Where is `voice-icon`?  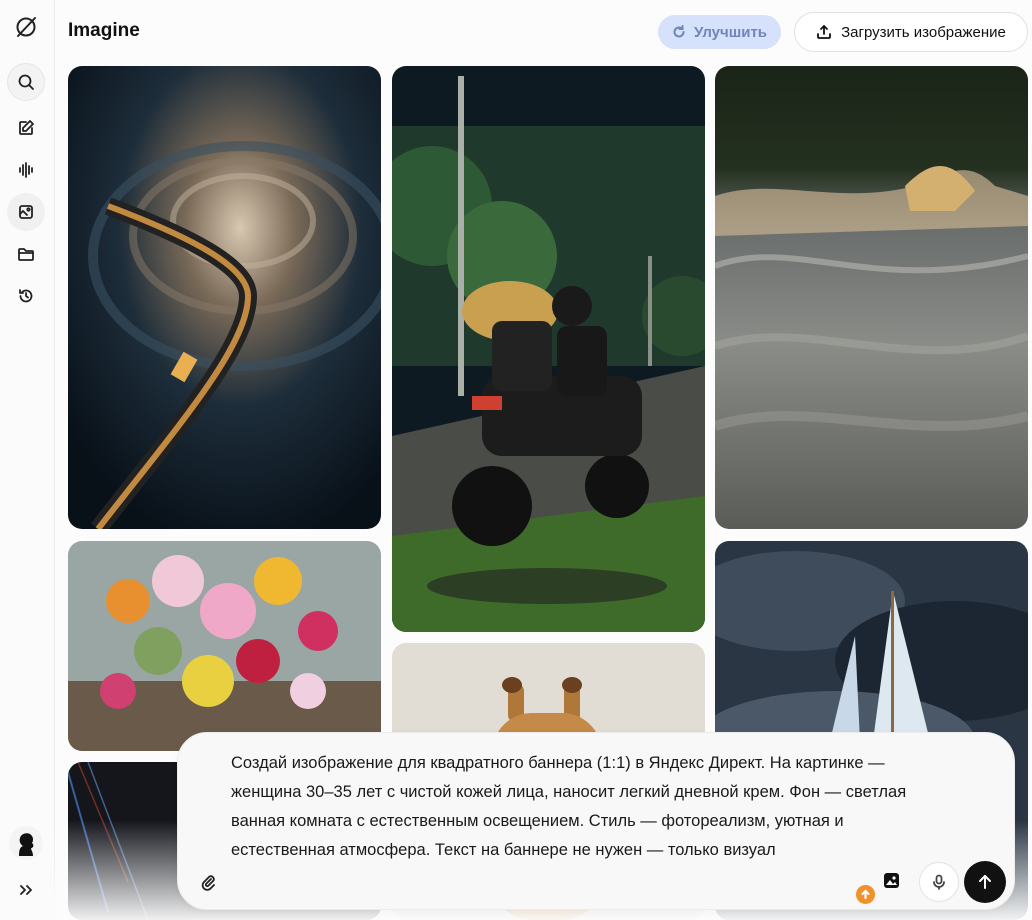
voice-icon is located at coordinates (26, 170).